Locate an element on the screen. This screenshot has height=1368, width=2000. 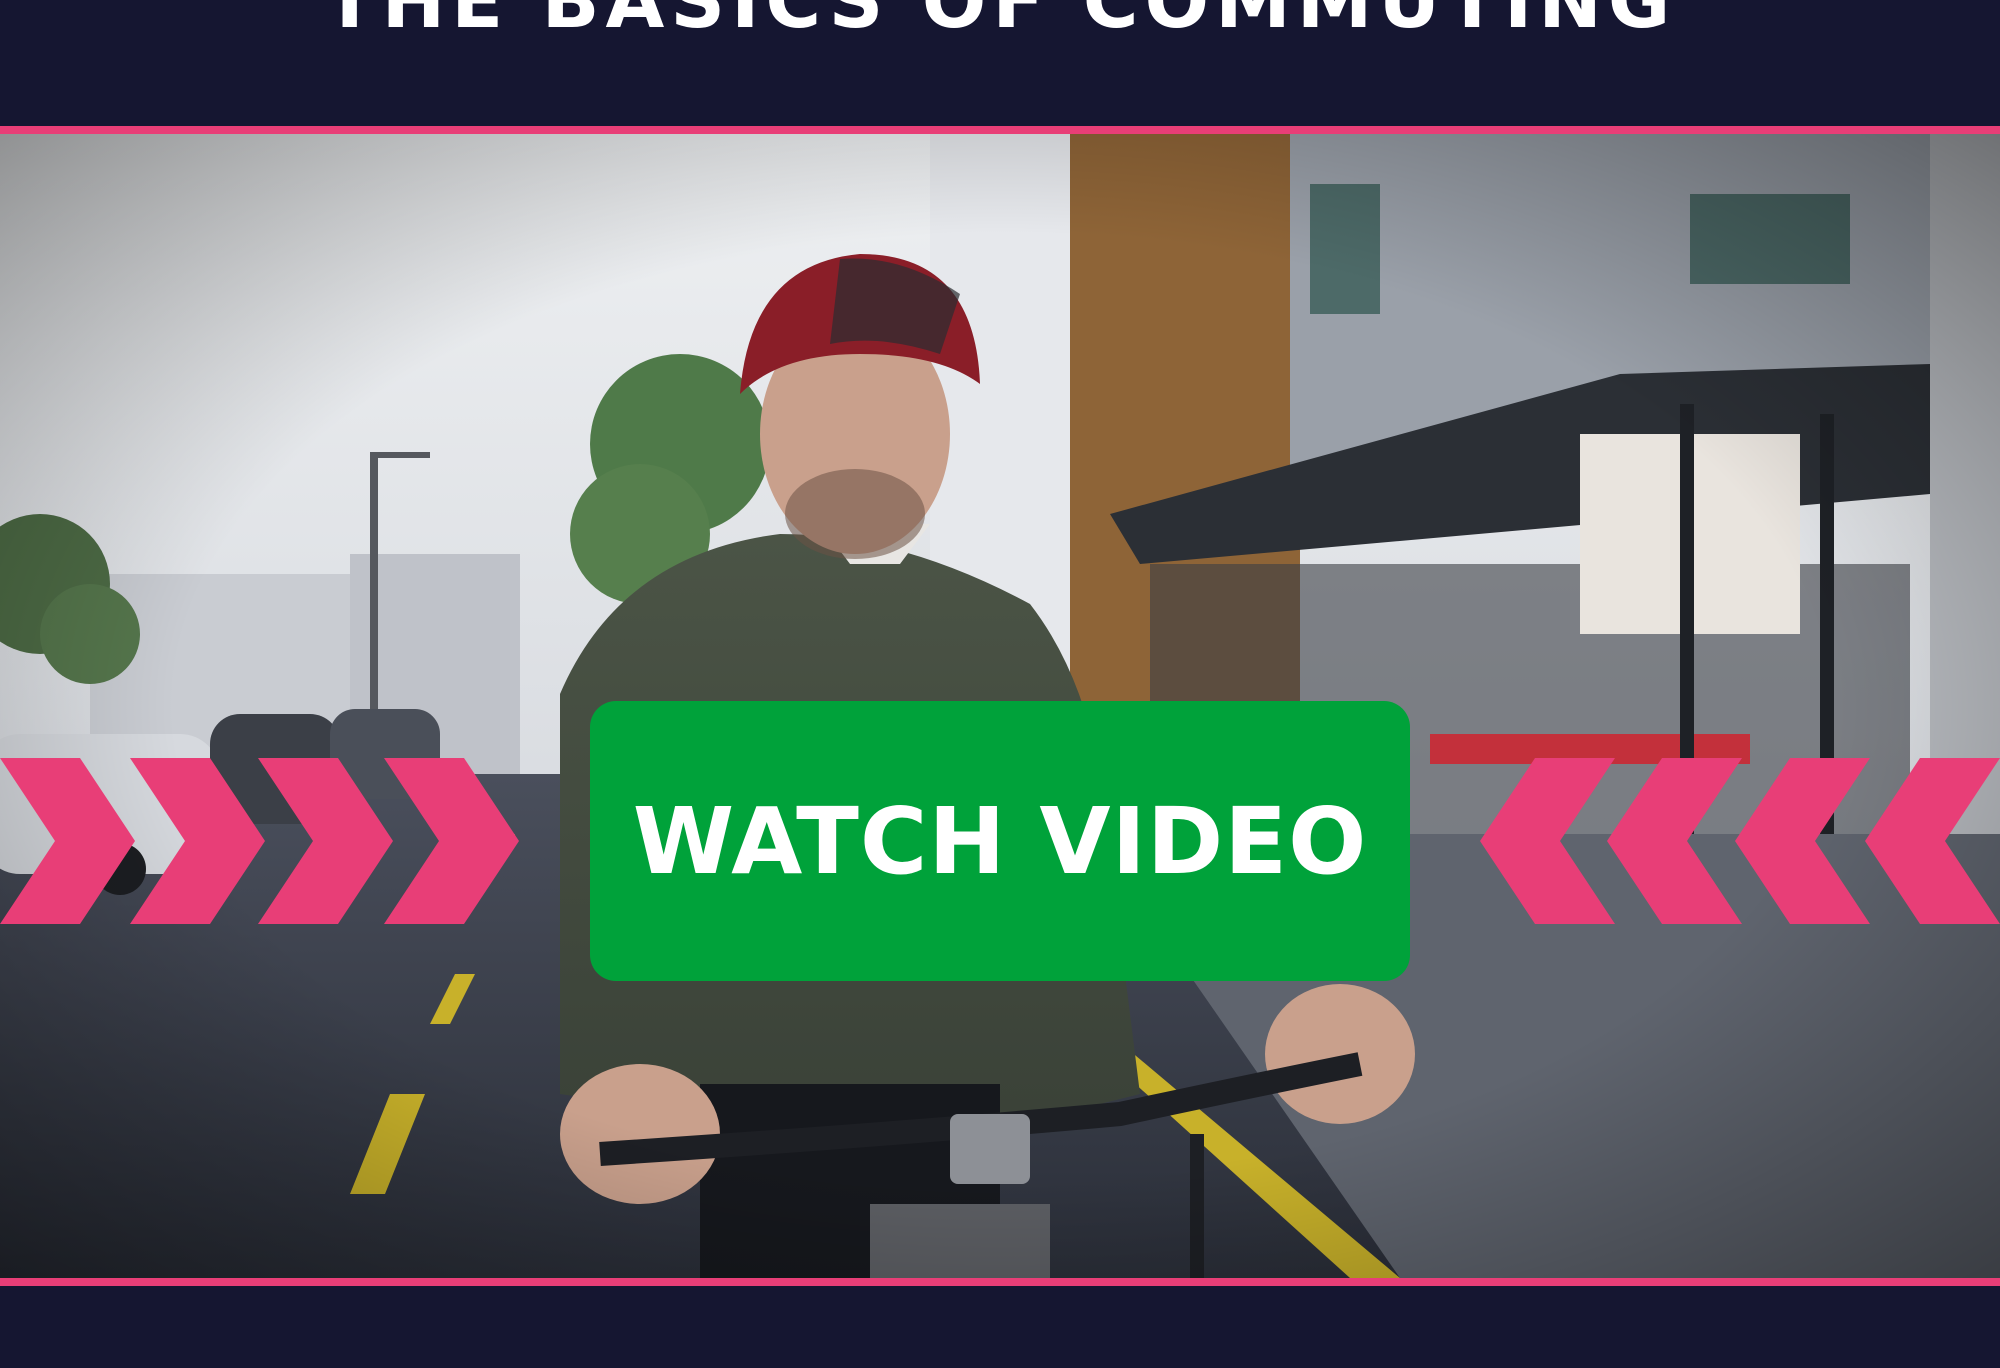
watch-video-button: WATCH VIDEO is located at coordinates (1000, 841).